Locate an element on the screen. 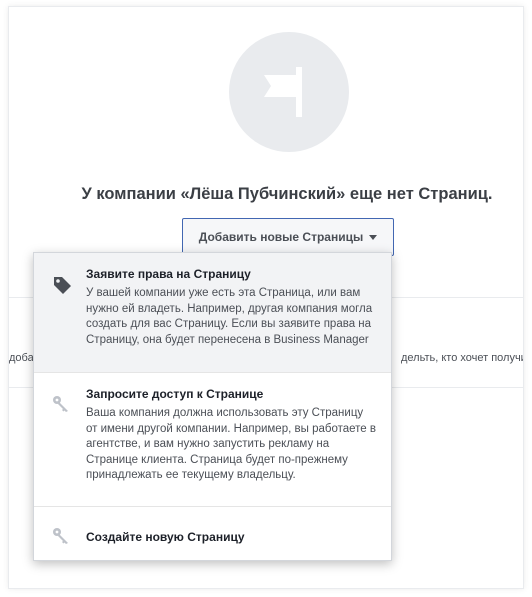  menu-item-title: Создайте новую Страницу is located at coordinates (165, 537).